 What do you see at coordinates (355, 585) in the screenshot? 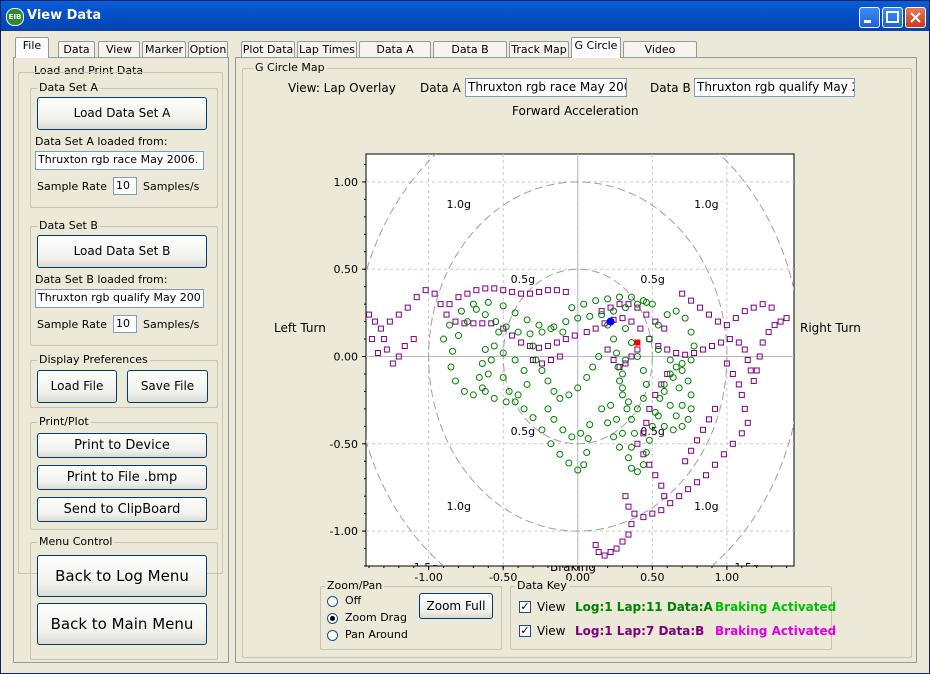
I see `zoom-pan-title: Zoom/Pan` at bounding box center [355, 585].